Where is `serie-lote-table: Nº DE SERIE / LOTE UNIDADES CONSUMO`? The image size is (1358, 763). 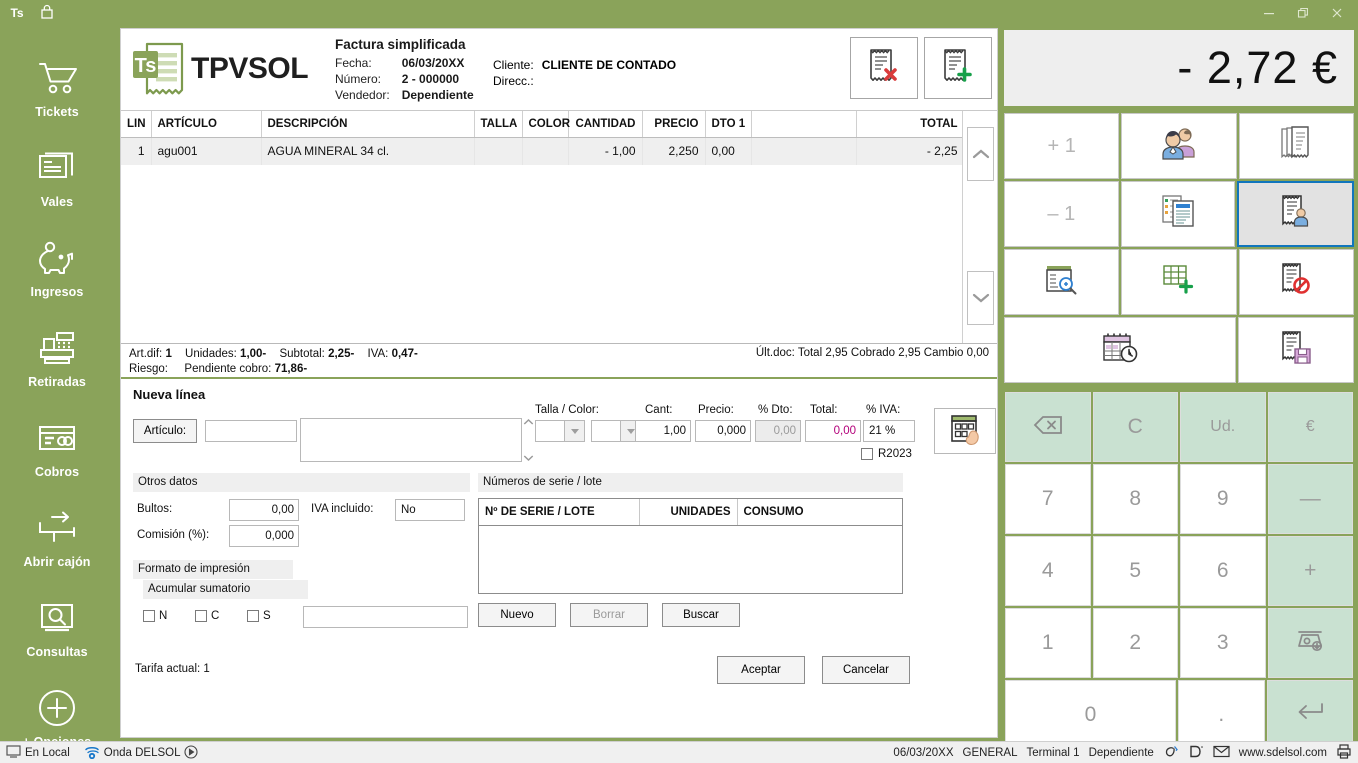
serie-lote-table: Nº DE SERIE / LOTE UNIDADES CONSUMO is located at coordinates (690, 546).